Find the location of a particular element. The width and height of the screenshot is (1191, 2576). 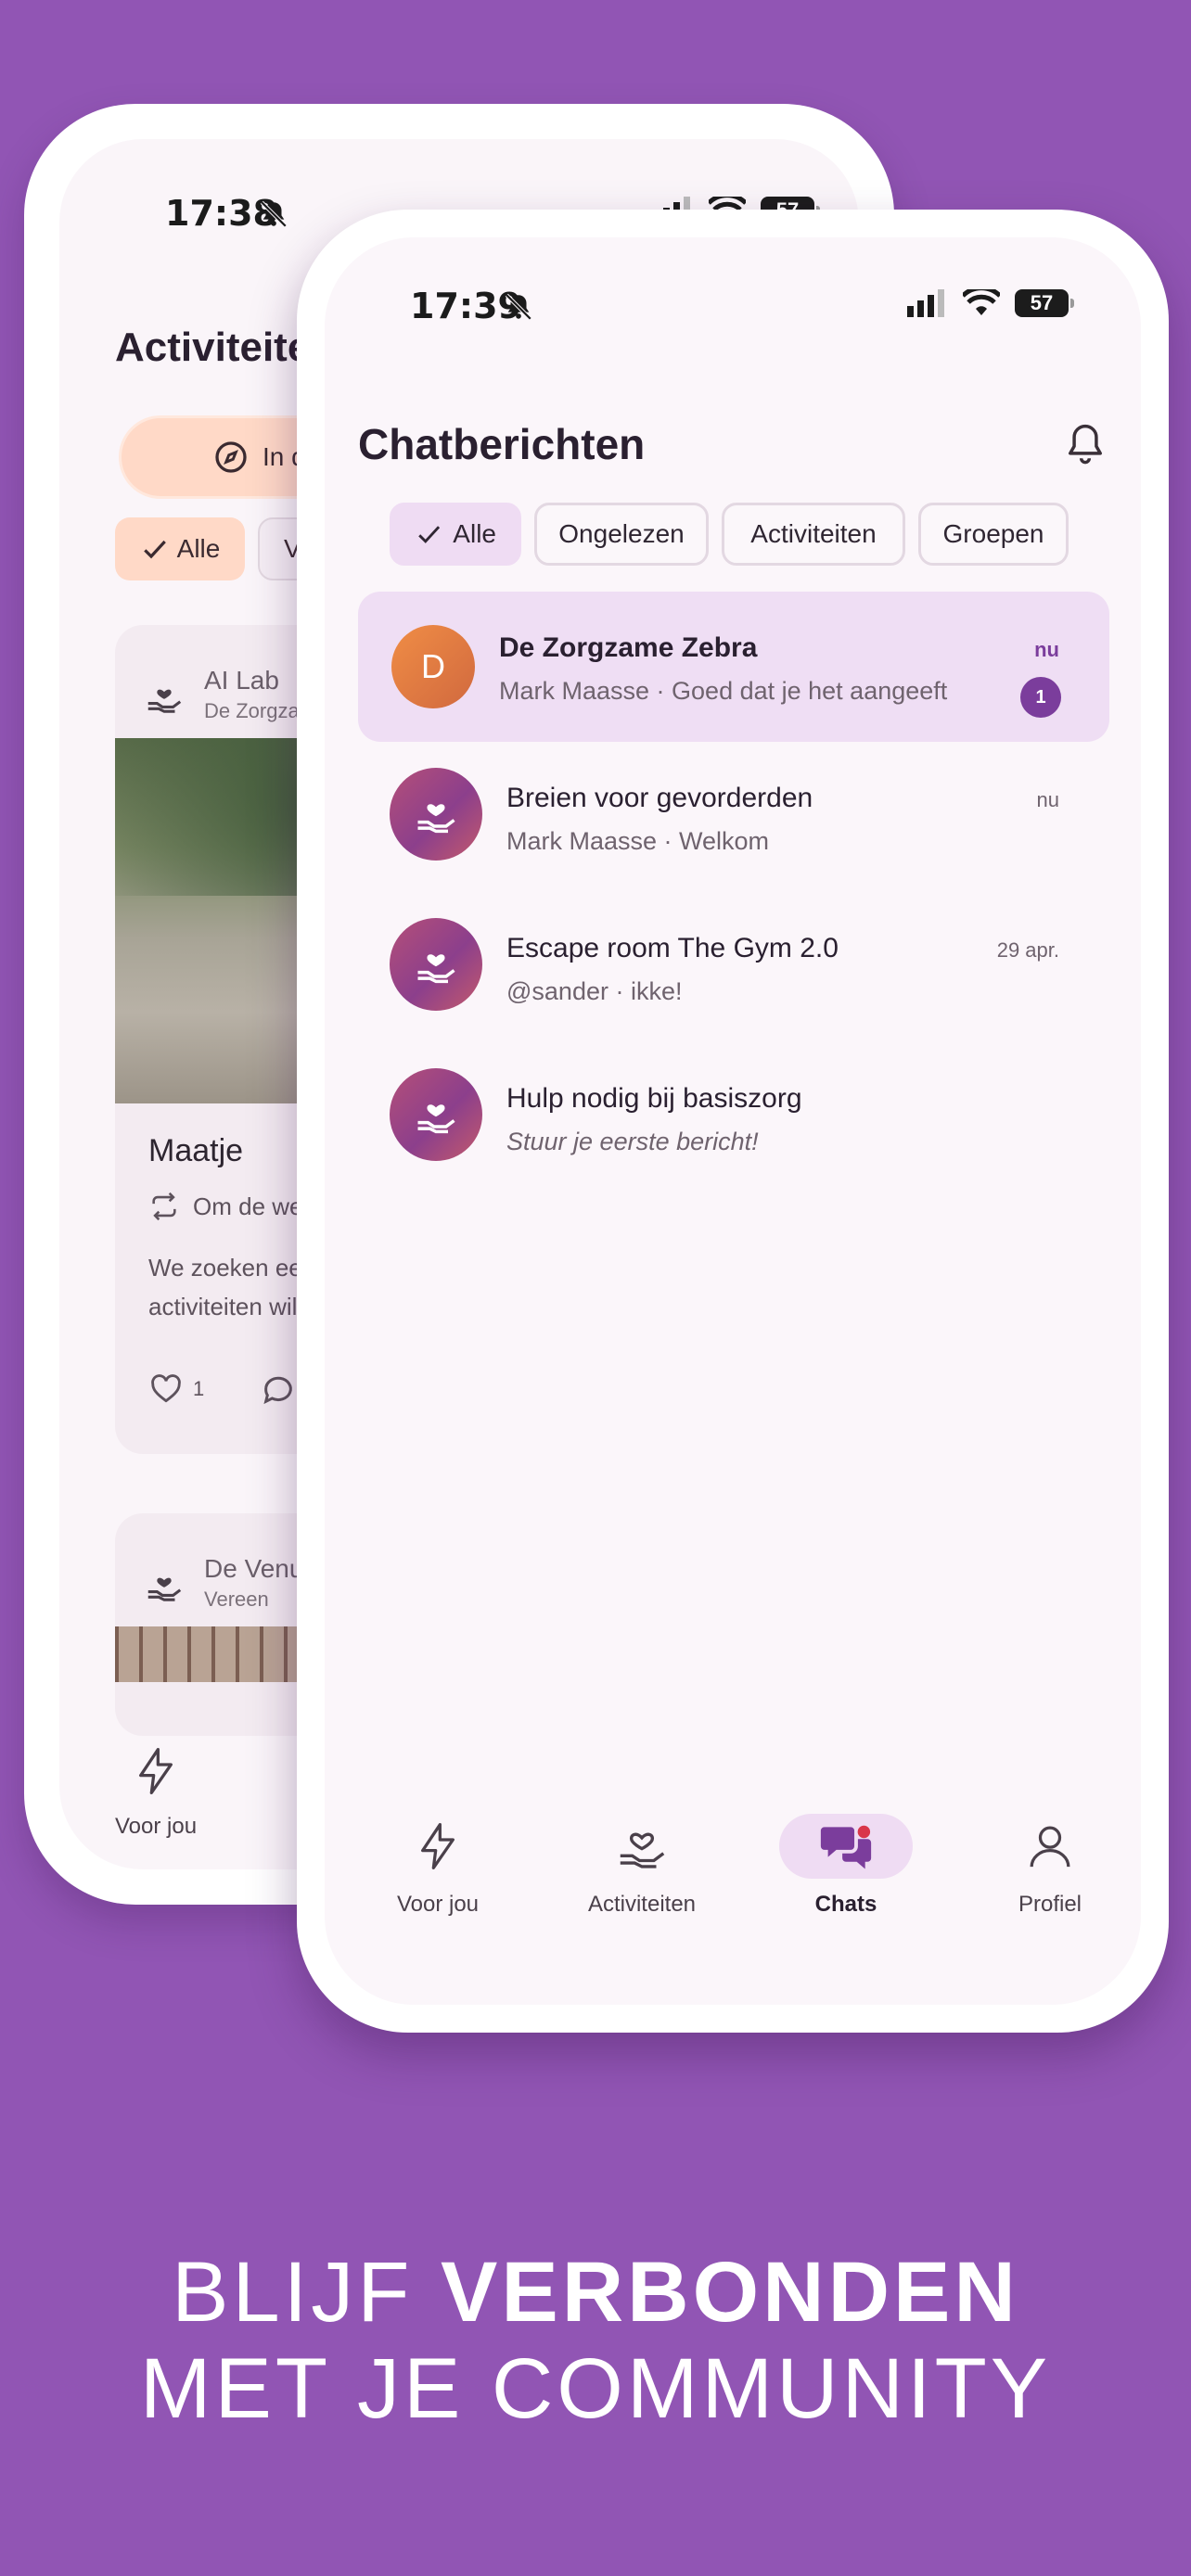

nav-activiteiten: Activiteiten is located at coordinates (642, 1866).